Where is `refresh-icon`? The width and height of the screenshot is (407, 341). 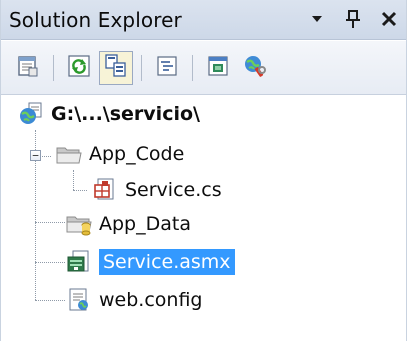
refresh-icon is located at coordinates (79, 68).